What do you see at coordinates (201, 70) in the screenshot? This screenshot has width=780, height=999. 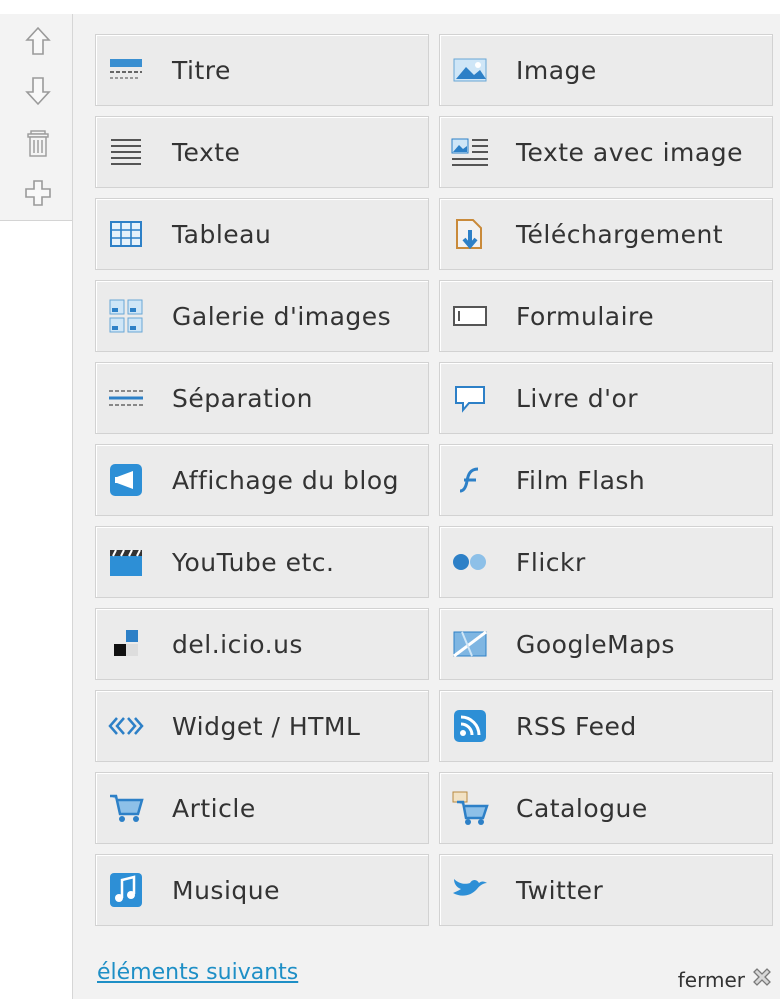 I see `element-label: Titre` at bounding box center [201, 70].